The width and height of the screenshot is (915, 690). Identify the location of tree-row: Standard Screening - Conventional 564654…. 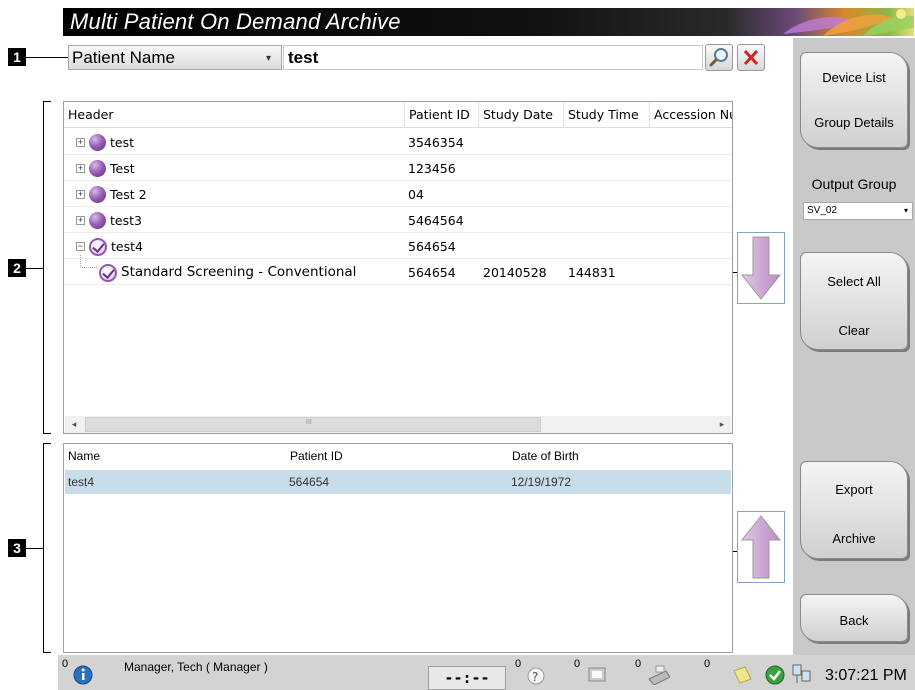
(398, 270).